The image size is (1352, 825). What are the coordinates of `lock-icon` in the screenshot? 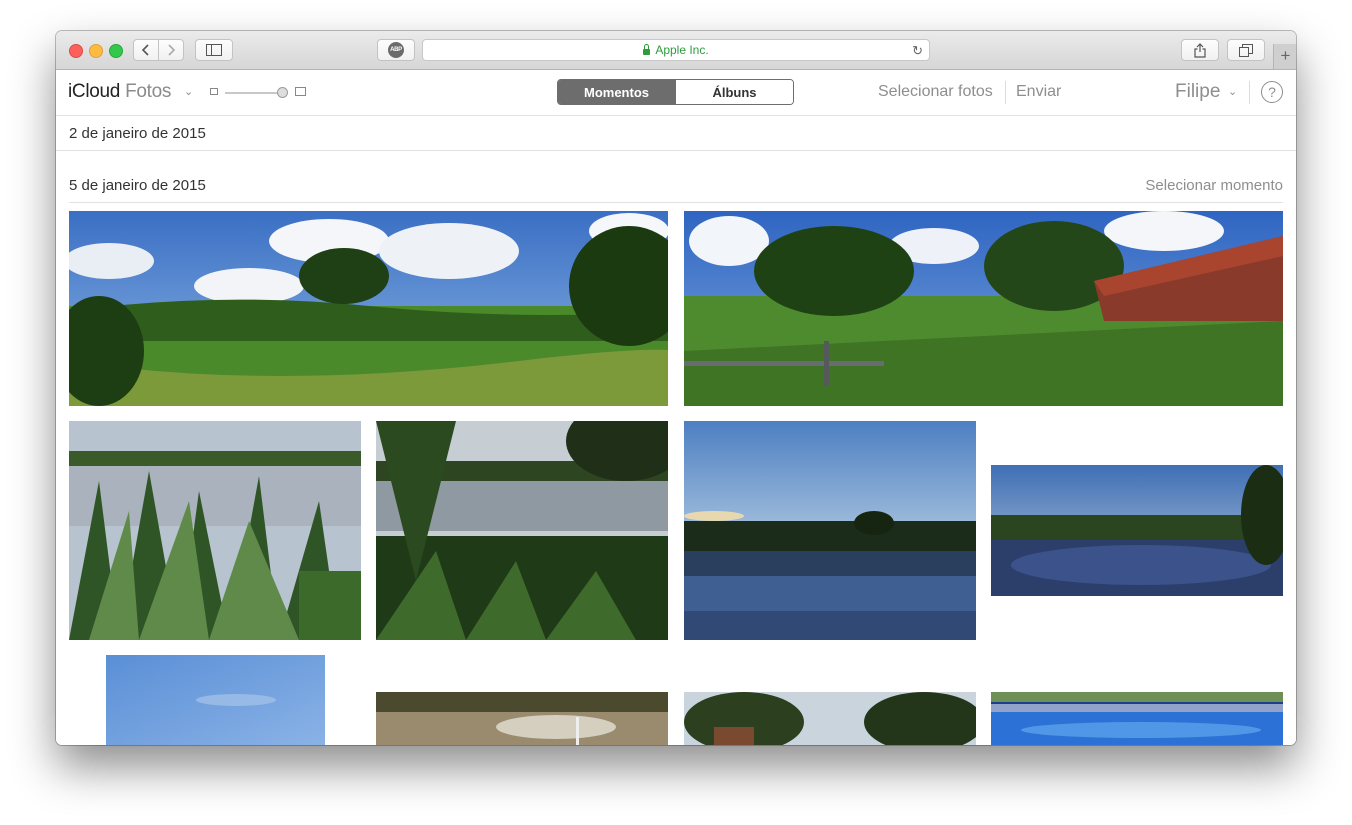 It's located at (647, 49).